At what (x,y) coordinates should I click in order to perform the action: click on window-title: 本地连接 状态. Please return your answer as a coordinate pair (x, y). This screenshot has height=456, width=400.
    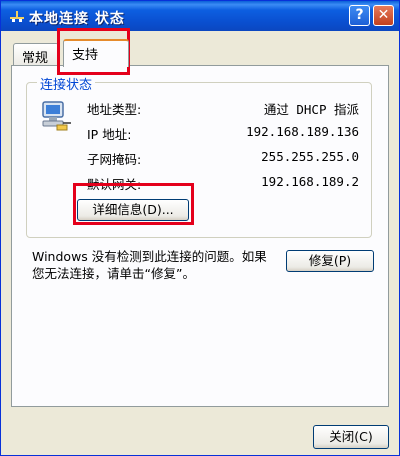
    Looking at the image, I should click on (77, 19).